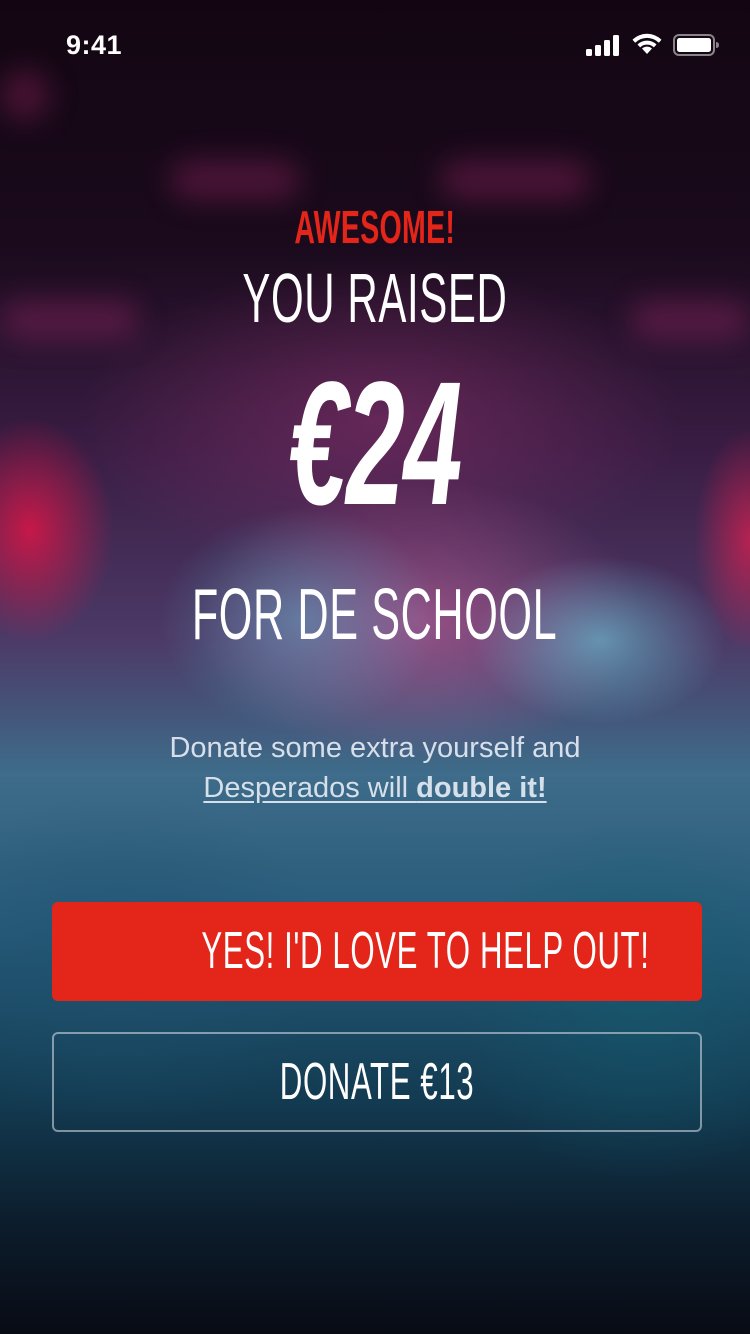  I want to click on link-prefix: Desperados will, so click(310, 788).